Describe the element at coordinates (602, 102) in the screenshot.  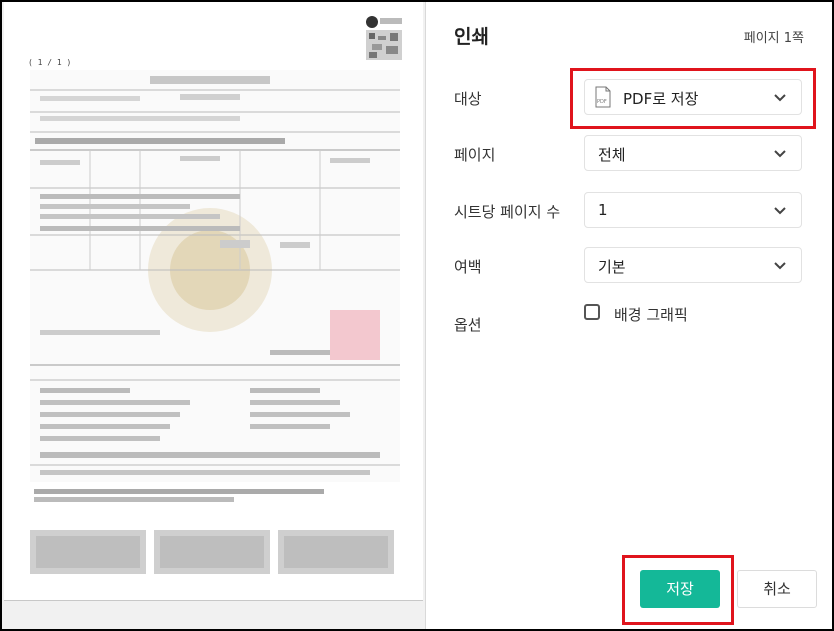
I see `svg-text: PDF` at that location.